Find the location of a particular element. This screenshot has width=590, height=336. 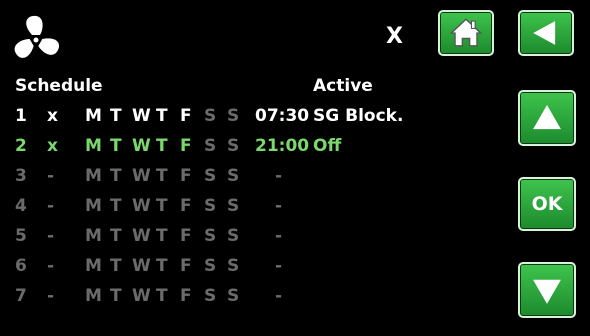

ok-label: OK is located at coordinates (547, 204).